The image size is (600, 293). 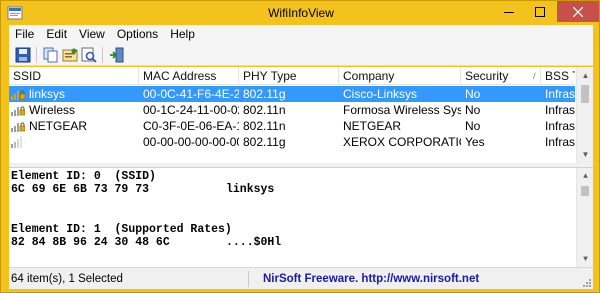 I want to click on menu-view: View, so click(x=92, y=34).